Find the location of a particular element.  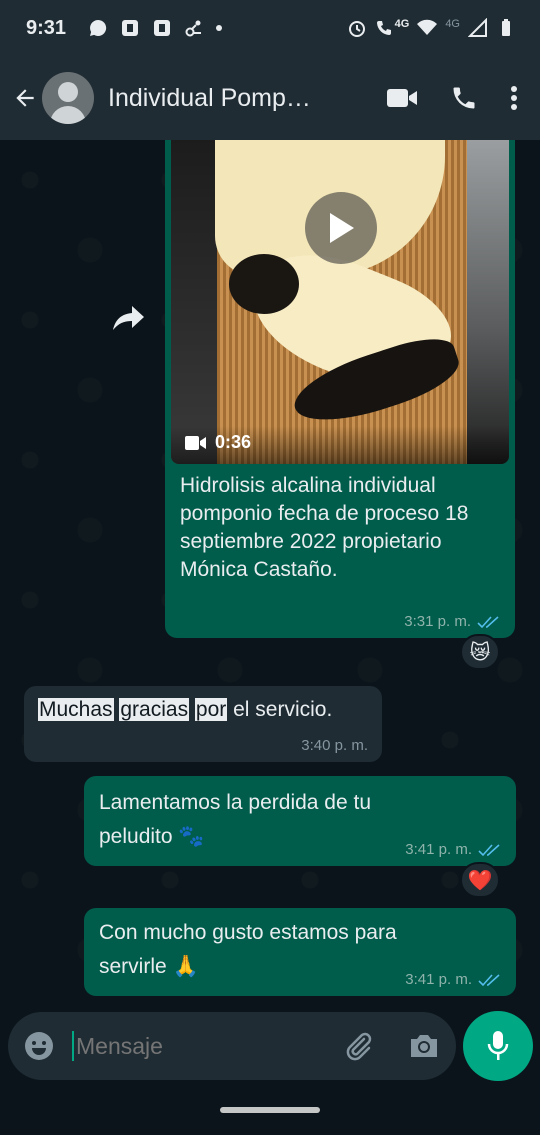

emoji-icon is located at coordinates (39, 1046).